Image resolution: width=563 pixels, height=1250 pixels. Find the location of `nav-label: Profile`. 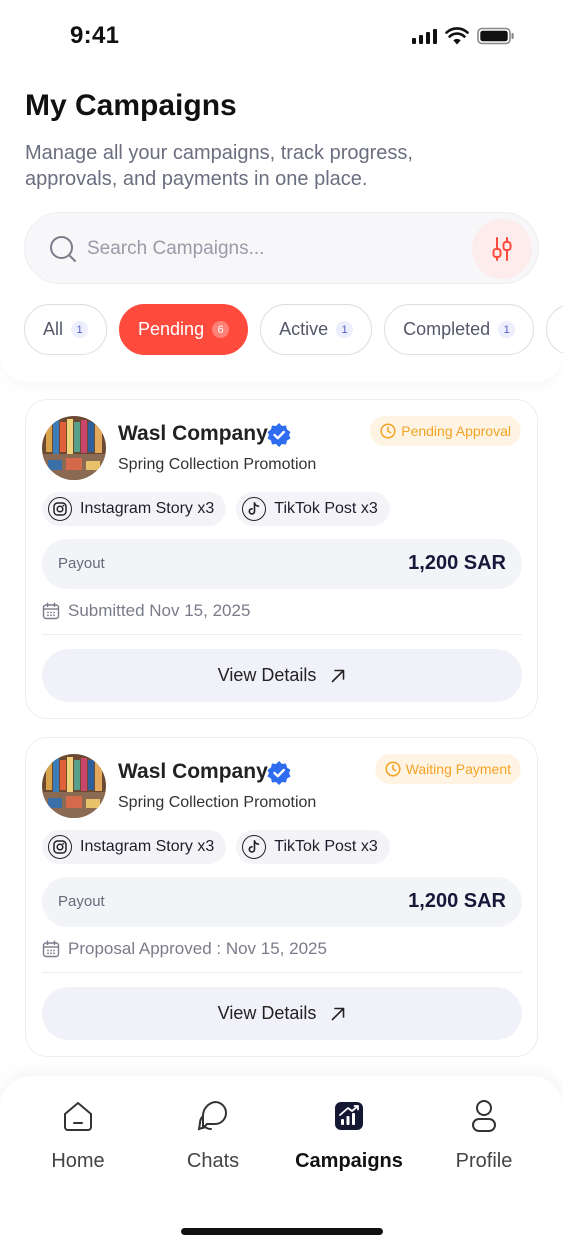

nav-label: Profile is located at coordinates (484, 1161).